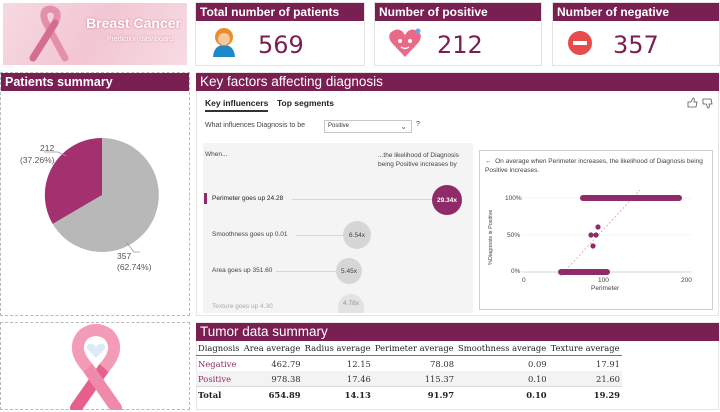 The image size is (720, 412). What do you see at coordinates (242, 270) in the screenshot?
I see `influencer-label-3: Area goes up 351.60` at bounding box center [242, 270].